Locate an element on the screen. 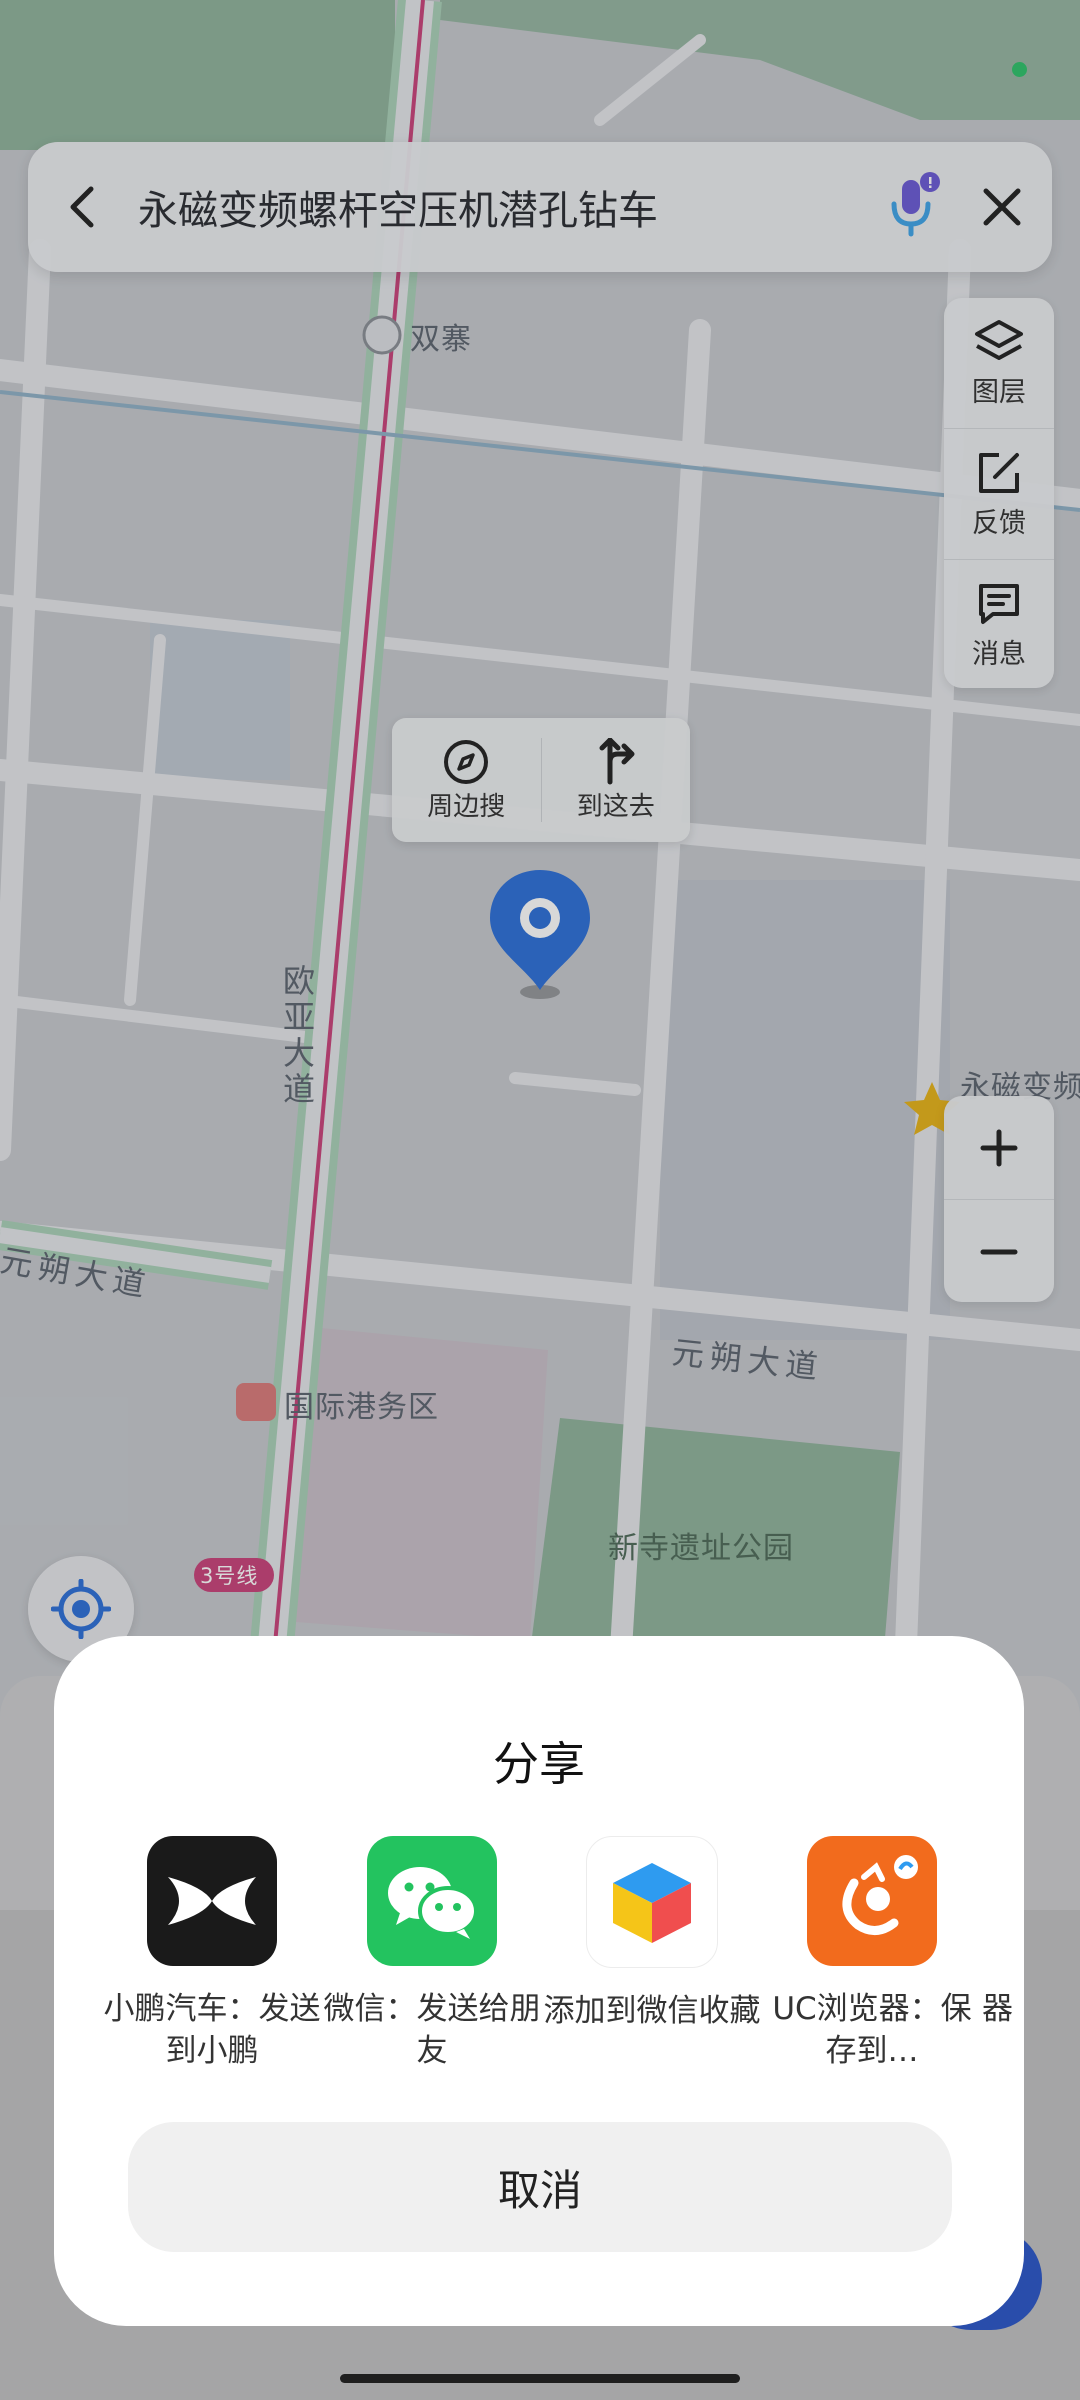 The image size is (1080, 2400). uc-browser-icon is located at coordinates (872, 1901).